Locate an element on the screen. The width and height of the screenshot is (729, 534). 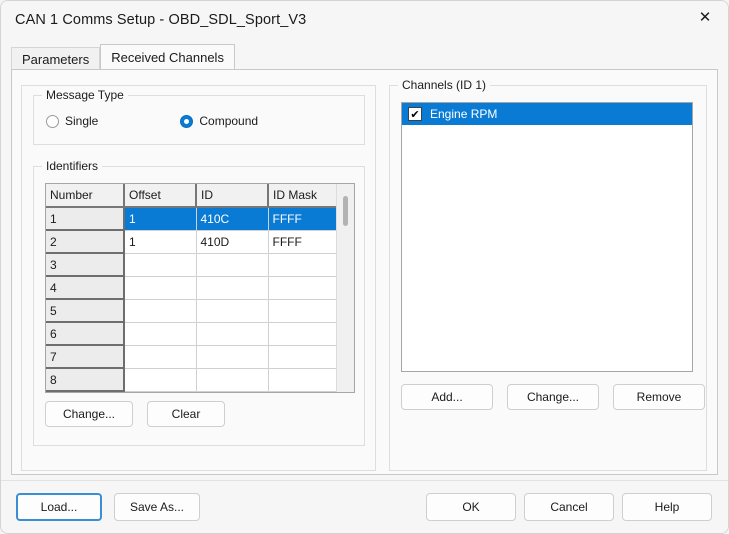
close-icon: ✕ is located at coordinates (705, 17).